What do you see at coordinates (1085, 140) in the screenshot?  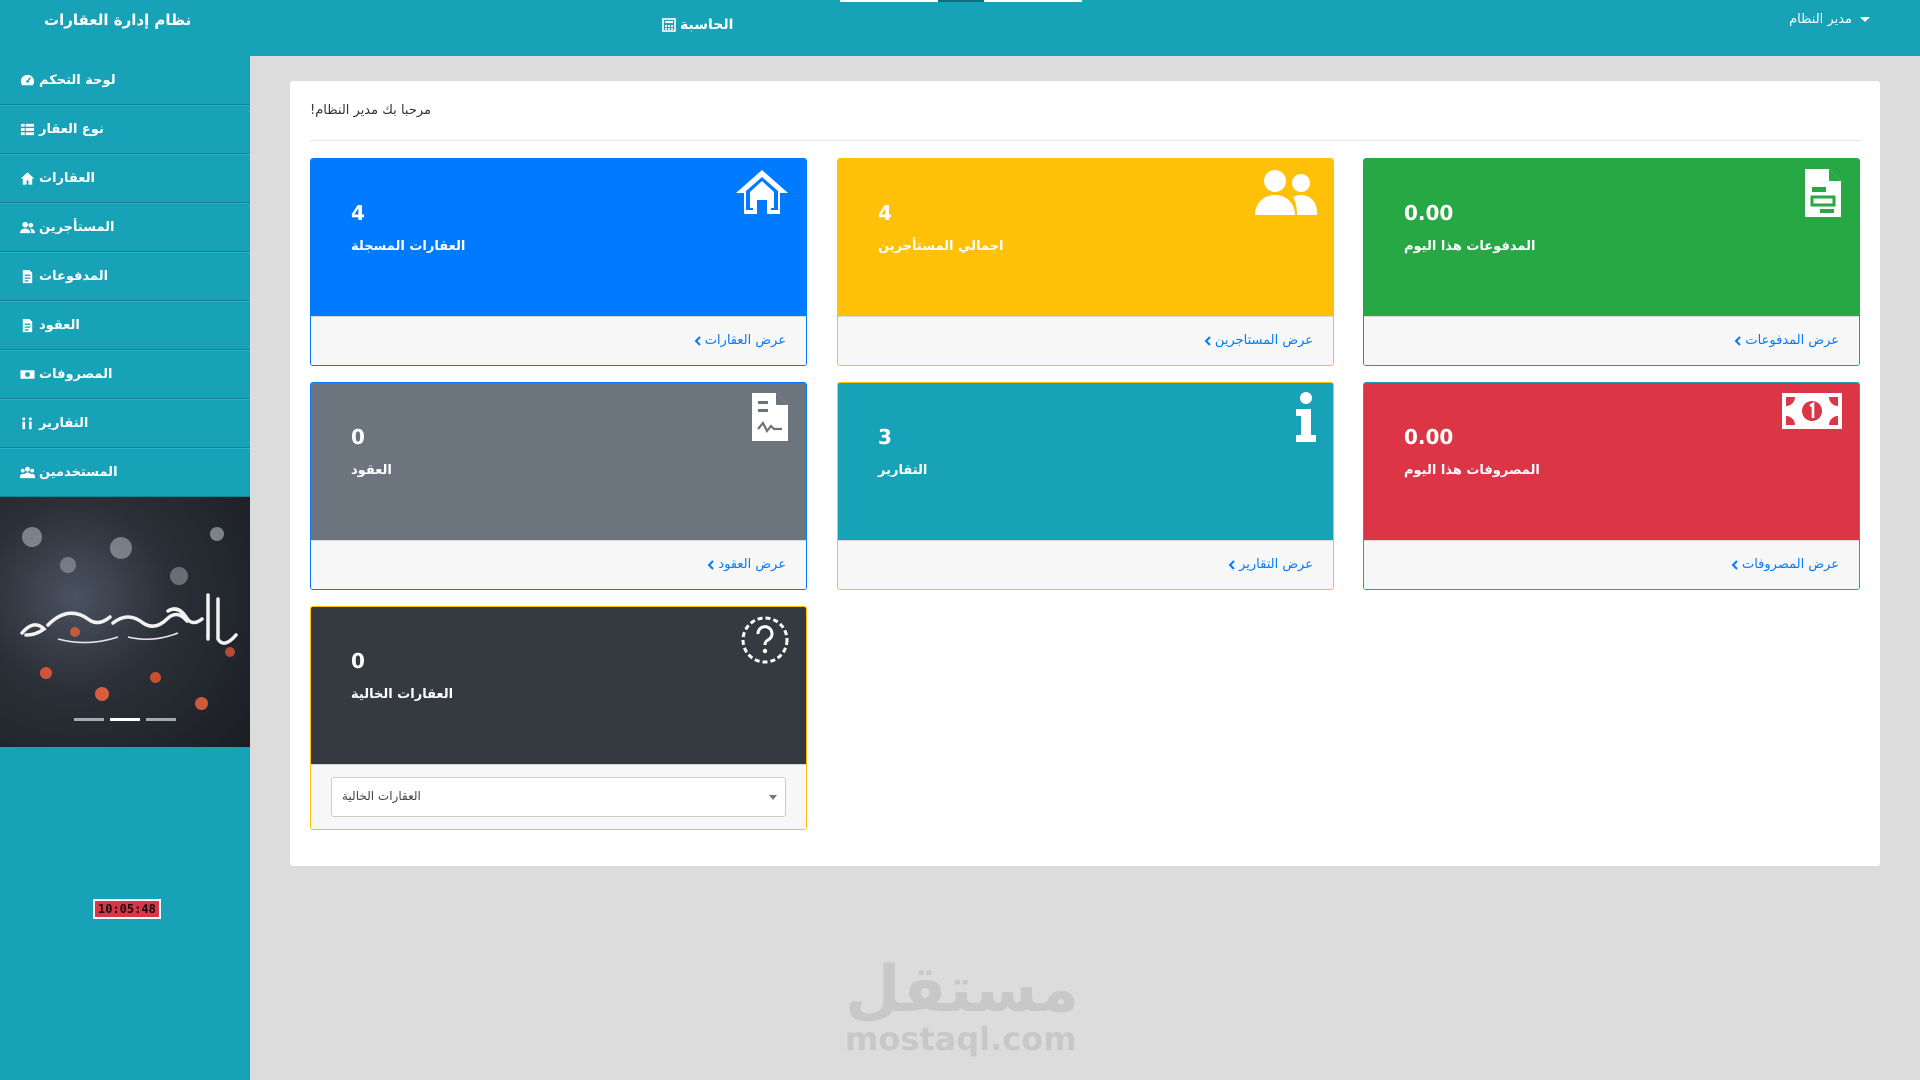 I see `divider` at bounding box center [1085, 140].